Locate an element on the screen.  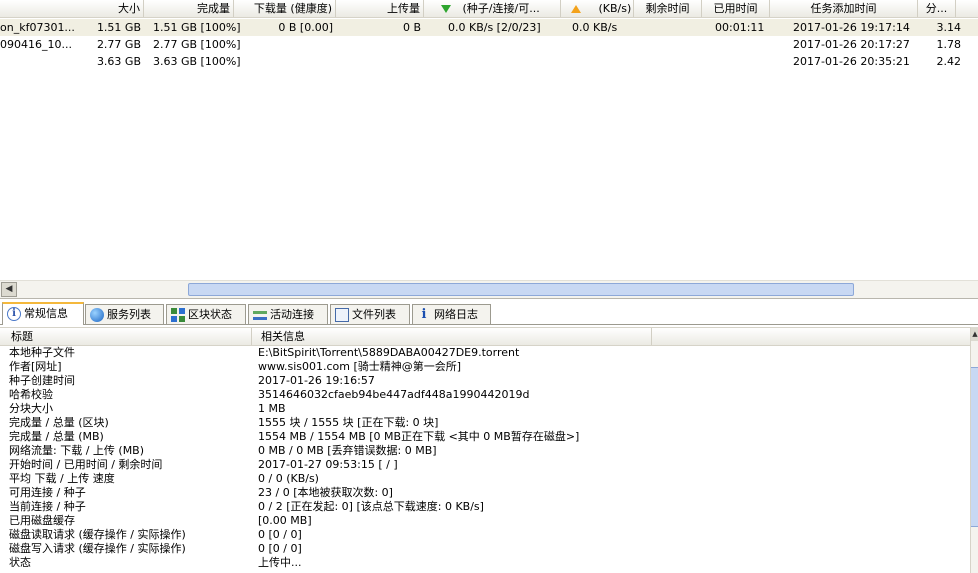
info-key: 平均 下载 / 上传 速度 is located at coordinates (62, 478).